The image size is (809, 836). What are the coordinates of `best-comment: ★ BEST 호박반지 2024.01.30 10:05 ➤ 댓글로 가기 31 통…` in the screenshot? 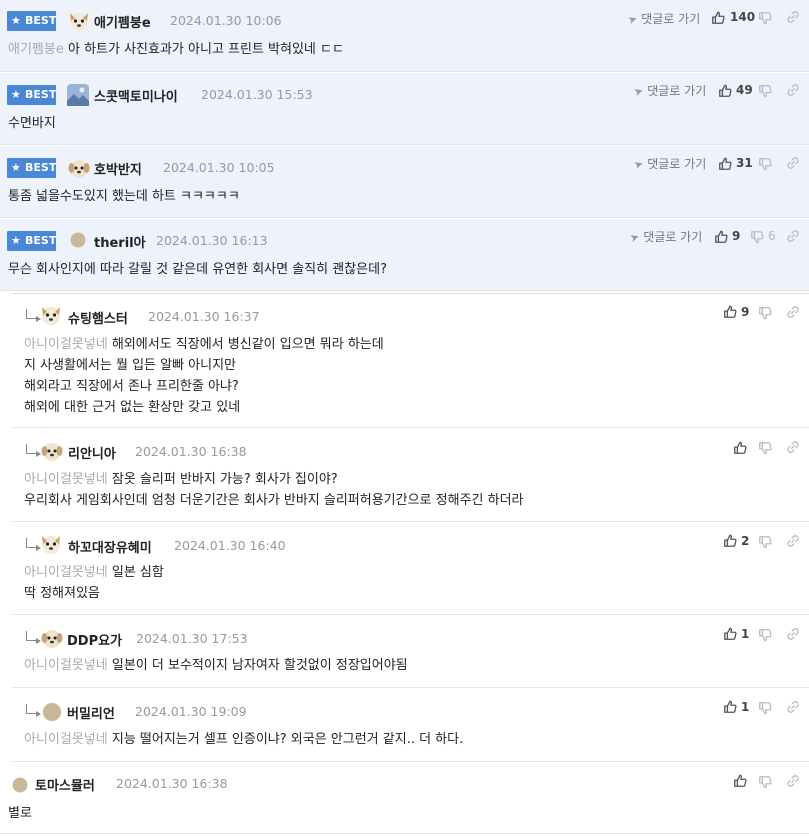 It's located at (404, 182).